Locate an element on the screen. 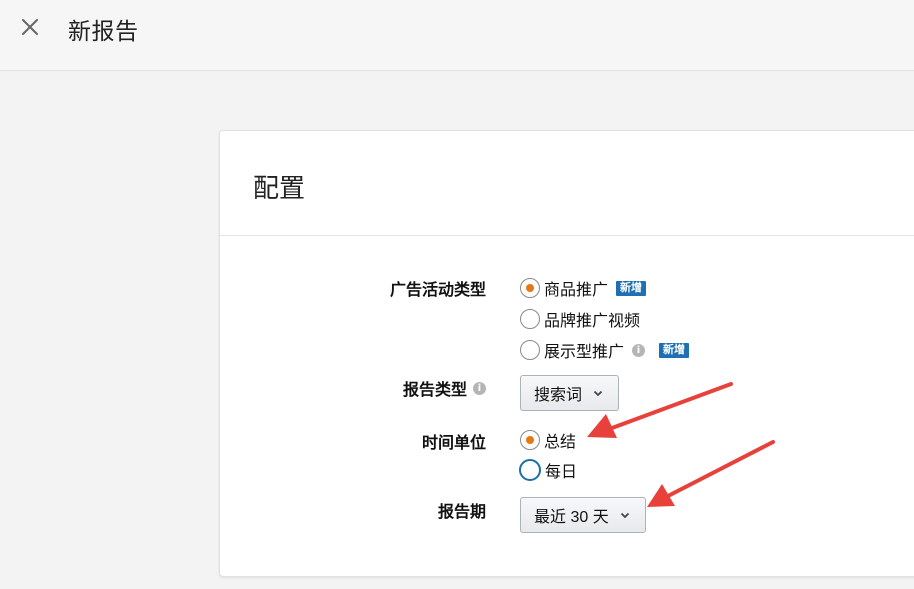  report-period-label-text: 报告期 is located at coordinates (461, 512).